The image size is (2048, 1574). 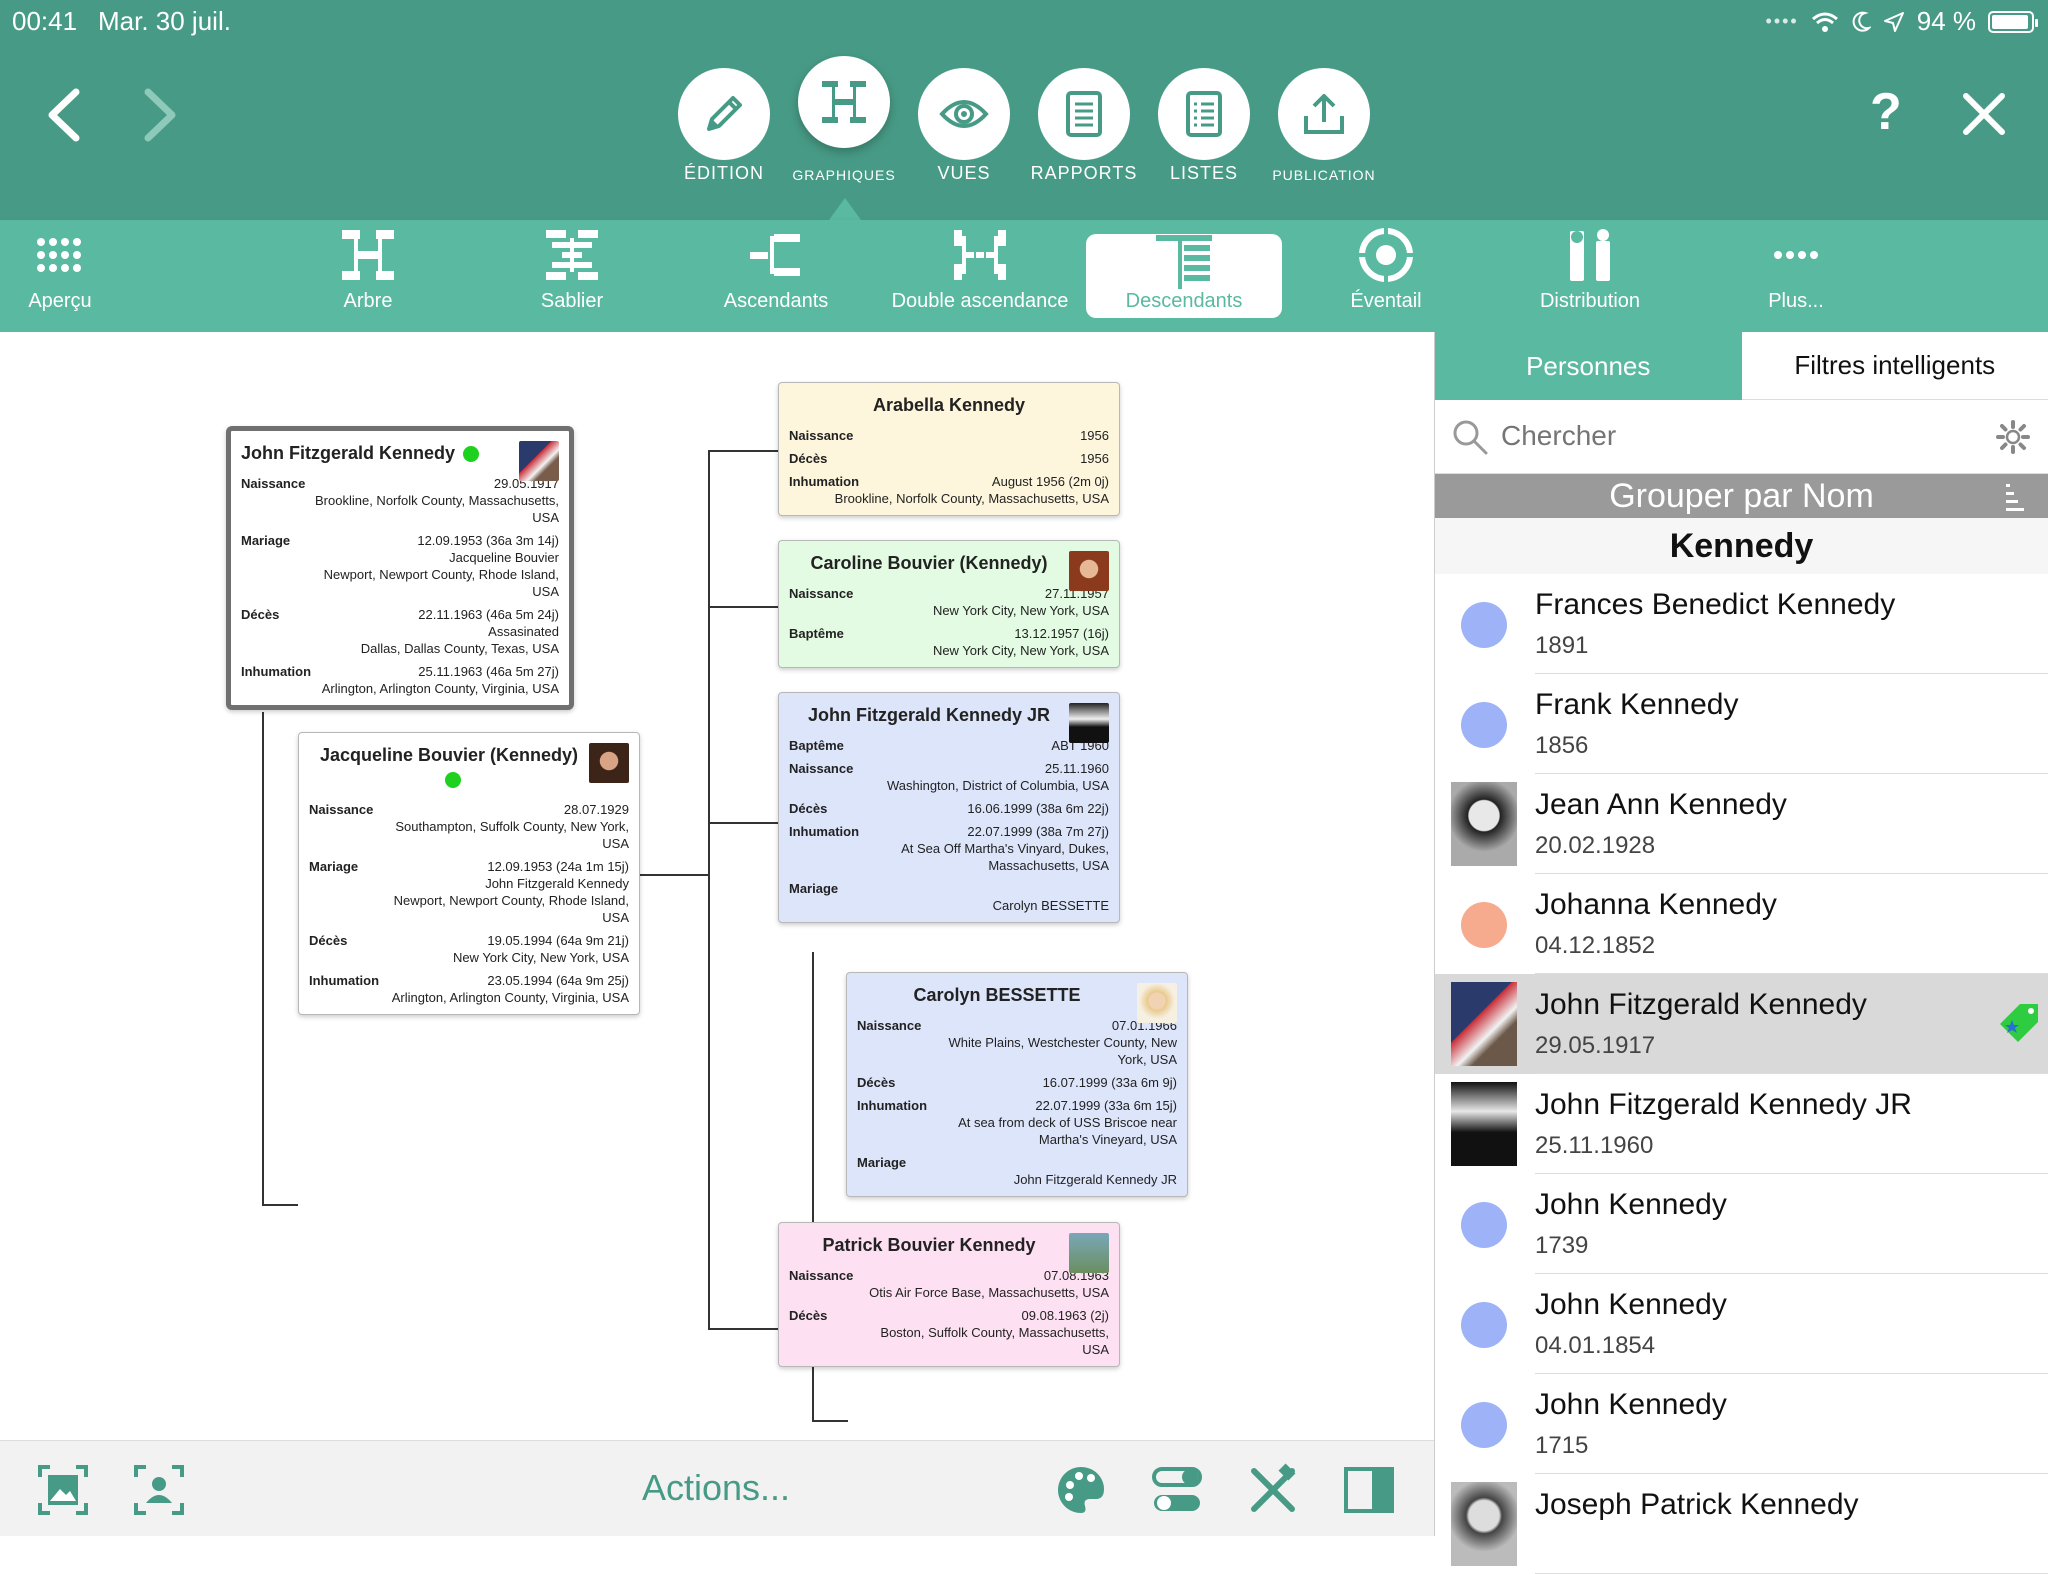 What do you see at coordinates (1017, 1122) in the screenshot?
I see `event-detail: At sea from deck of USS Briscoe near` at bounding box center [1017, 1122].